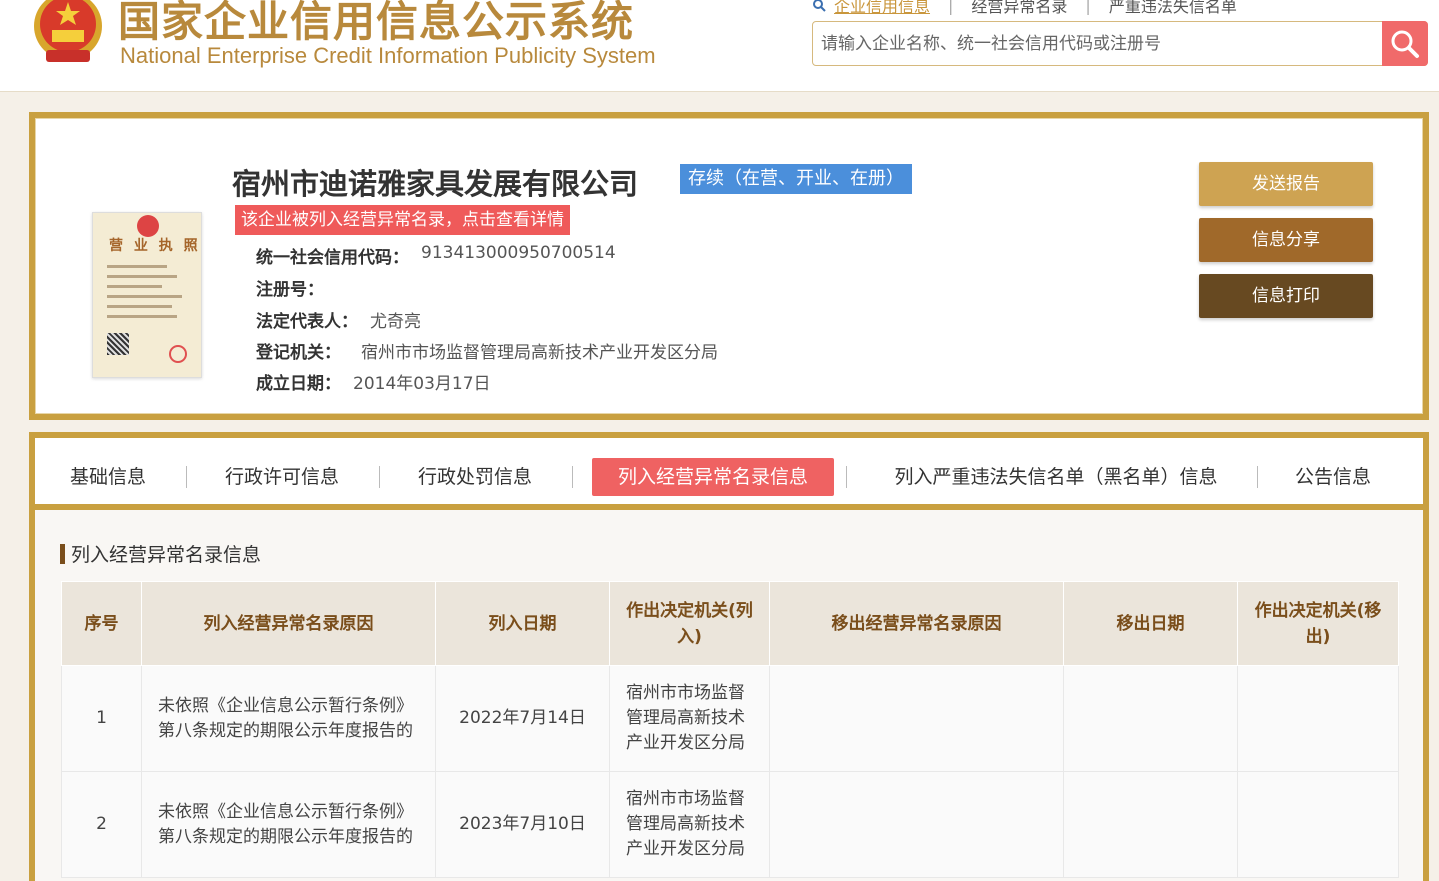 This screenshot has height=881, width=1439. I want to click on column-header: 移出经营异常名录原因, so click(916, 623).